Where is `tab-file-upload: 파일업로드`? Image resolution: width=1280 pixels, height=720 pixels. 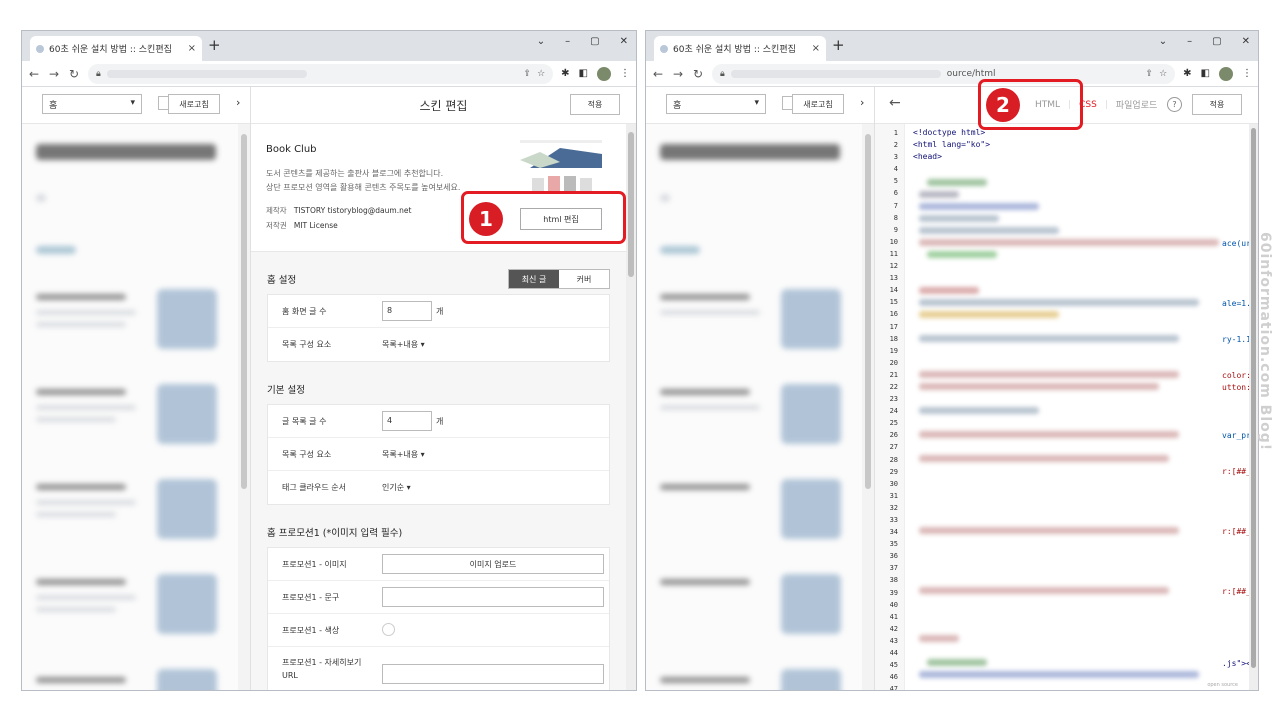
tab-file-upload: 파일업로드 is located at coordinates (1136, 104).